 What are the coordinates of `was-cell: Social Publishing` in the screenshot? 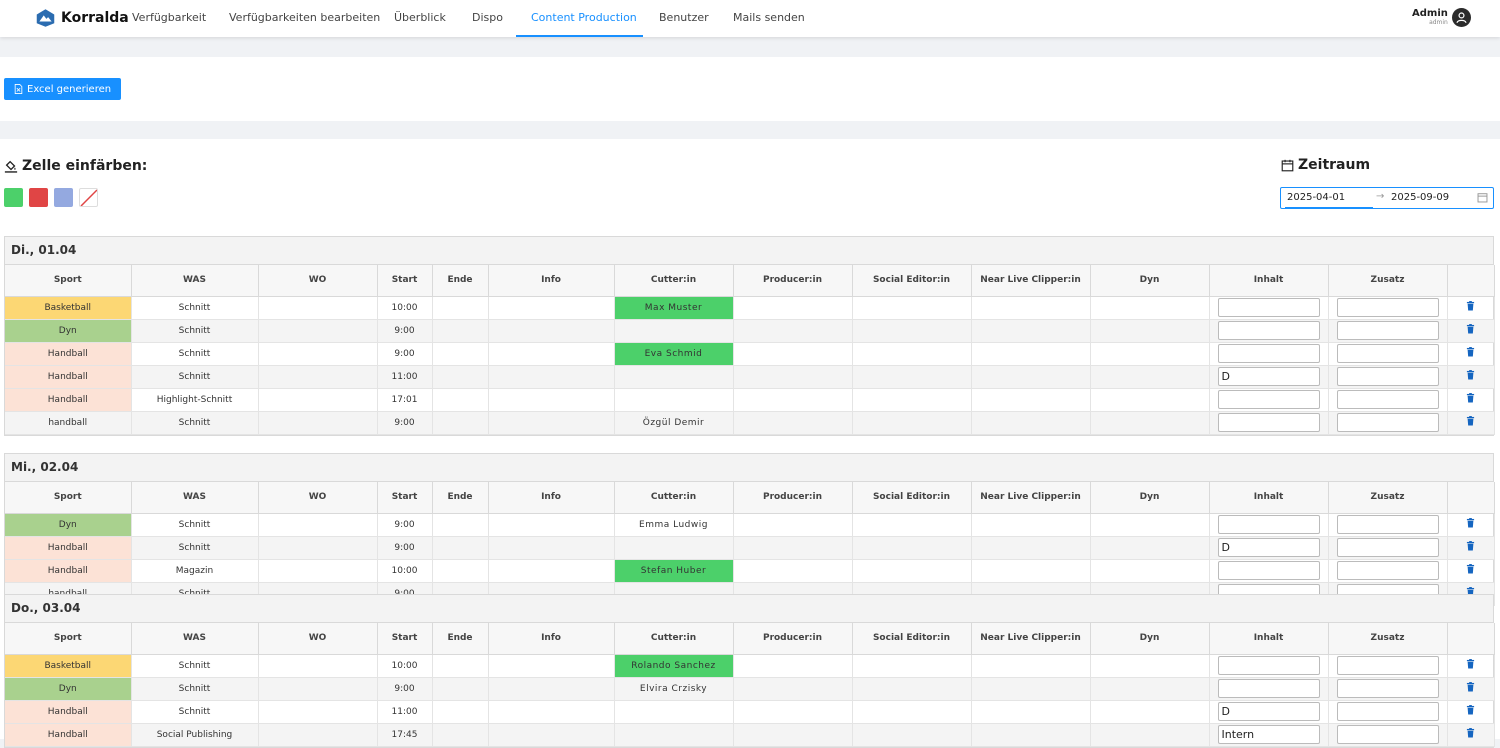 It's located at (195, 735).